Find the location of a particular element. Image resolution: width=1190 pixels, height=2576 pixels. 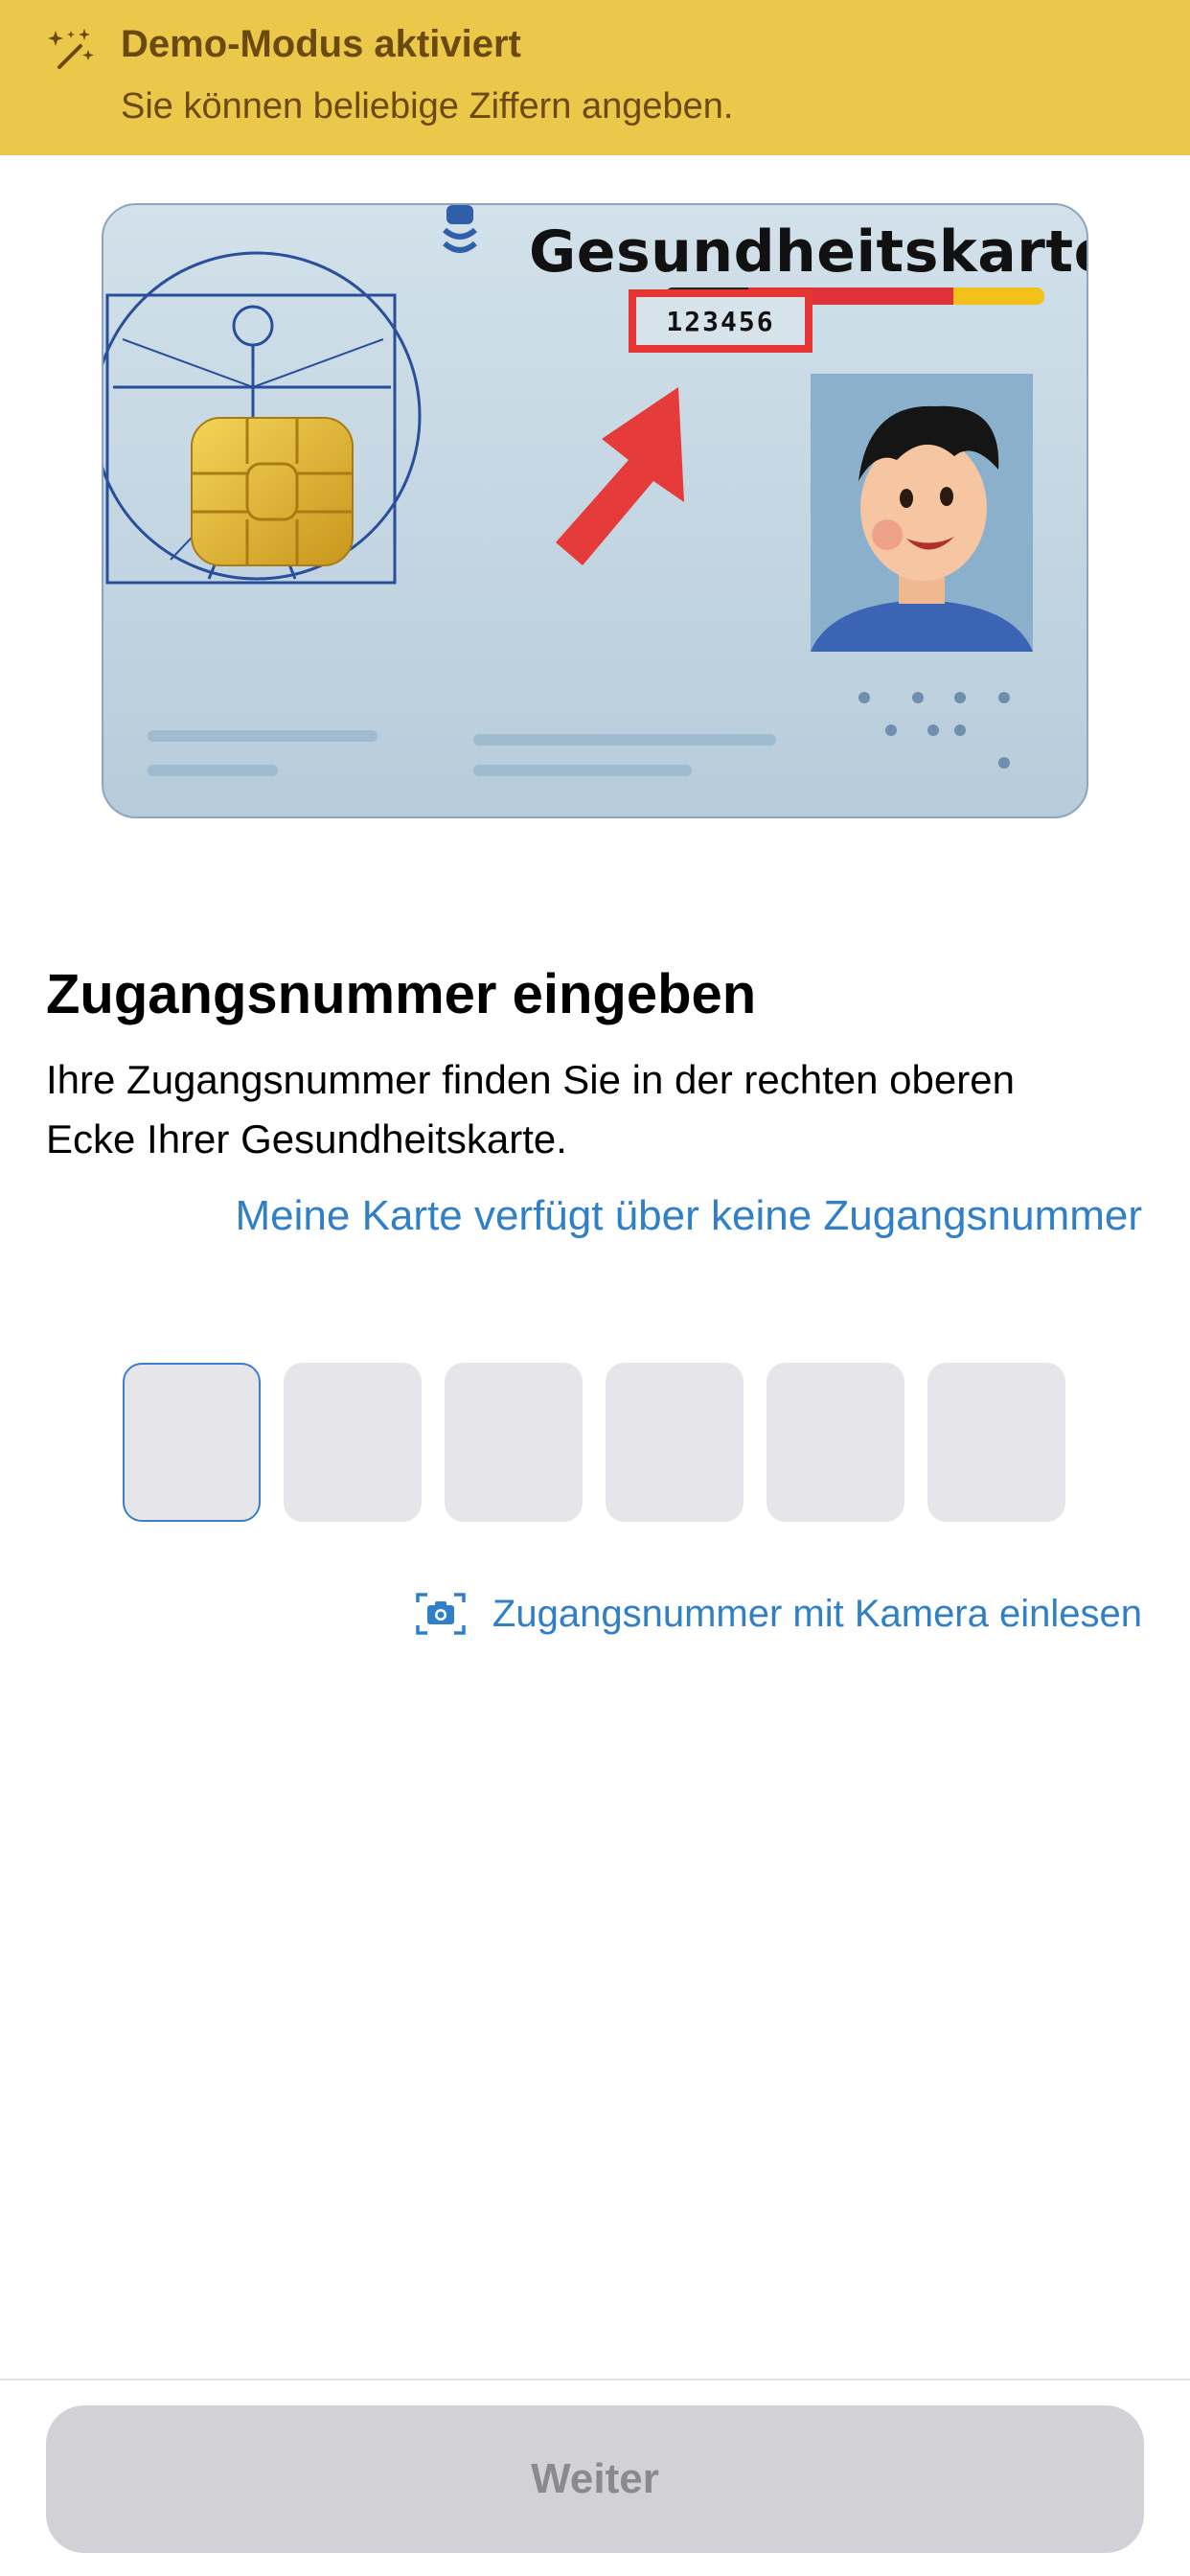

card-decoration-lines is located at coordinates (579, 734).